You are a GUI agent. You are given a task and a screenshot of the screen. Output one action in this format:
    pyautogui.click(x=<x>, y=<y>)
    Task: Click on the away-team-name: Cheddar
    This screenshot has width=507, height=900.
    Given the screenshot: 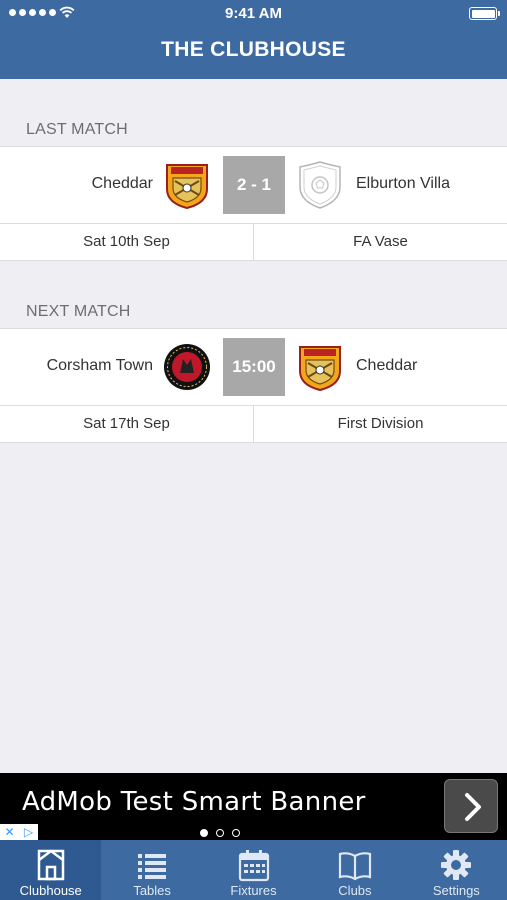 What is the action you would take?
    pyautogui.click(x=387, y=365)
    